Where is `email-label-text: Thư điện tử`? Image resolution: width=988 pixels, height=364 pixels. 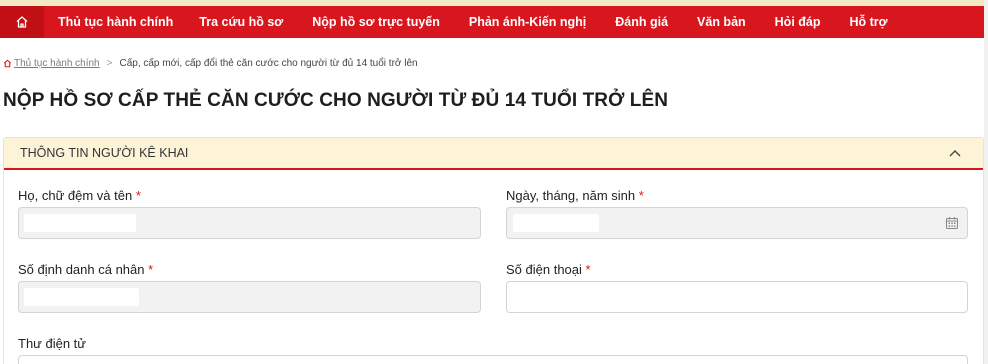 email-label-text: Thư điện tử is located at coordinates (52, 343).